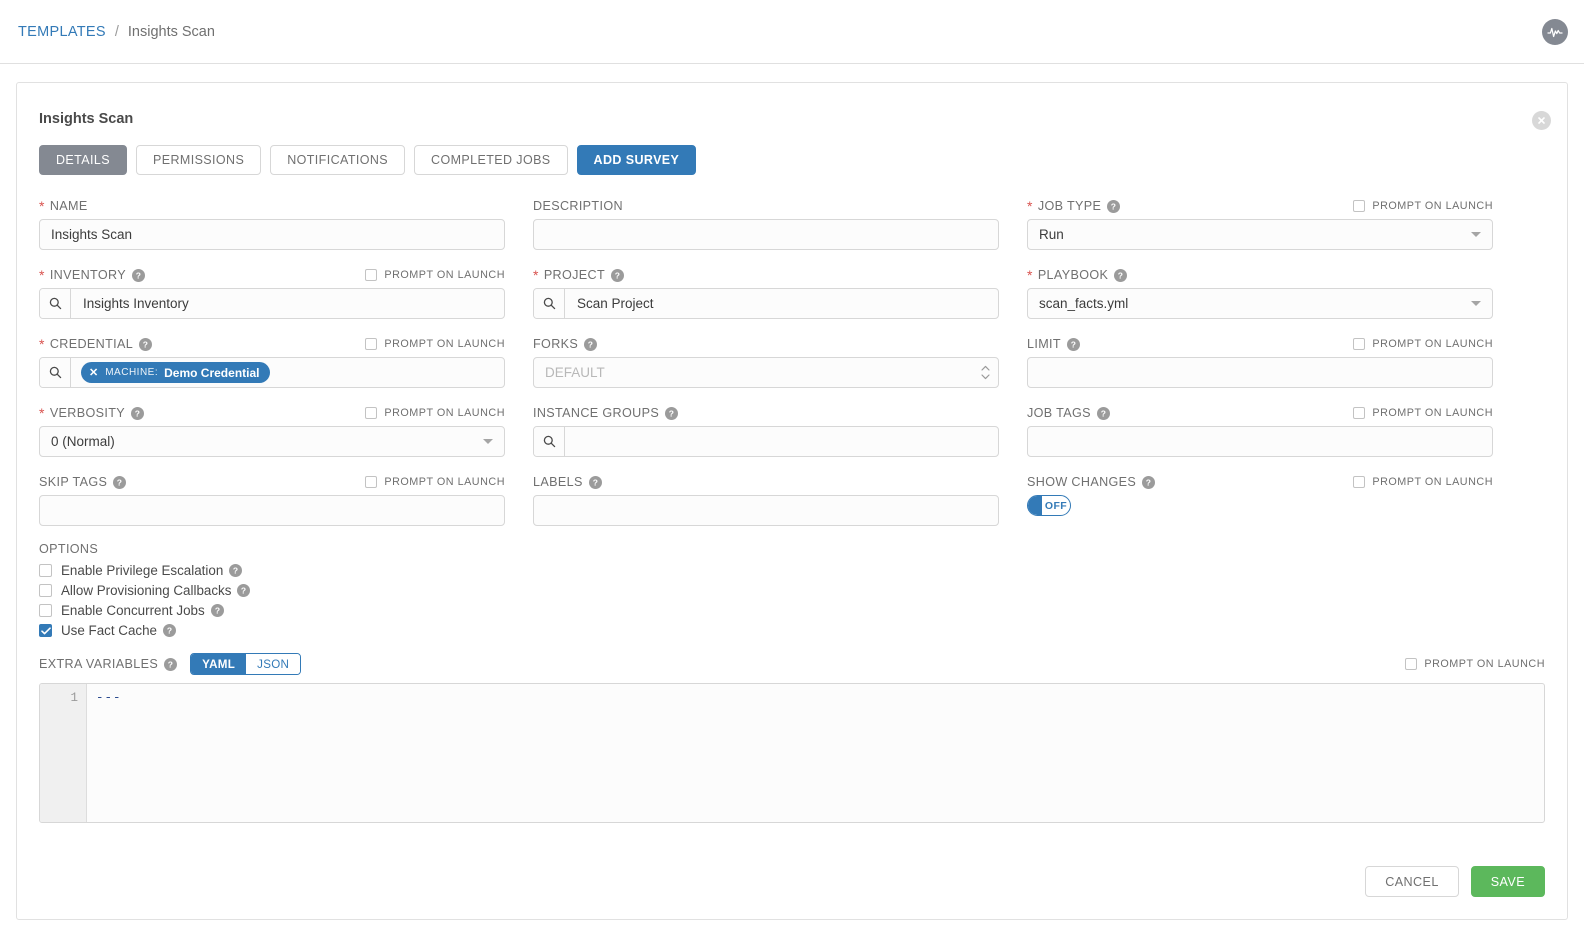 This screenshot has height=938, width=1584. I want to click on verbosity-select: 0 (Normal), so click(272, 441).